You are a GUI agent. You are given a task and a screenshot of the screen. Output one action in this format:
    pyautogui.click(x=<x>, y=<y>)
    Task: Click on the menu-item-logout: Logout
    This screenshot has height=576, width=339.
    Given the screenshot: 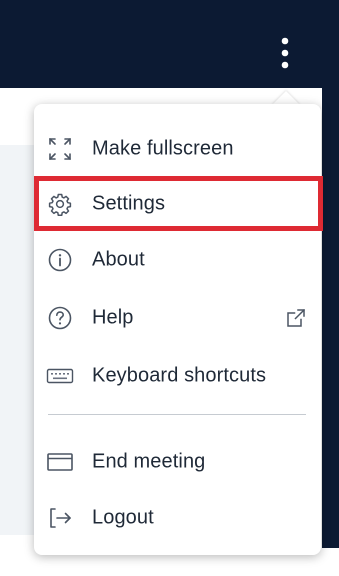 What is the action you would take?
    pyautogui.click(x=177, y=518)
    